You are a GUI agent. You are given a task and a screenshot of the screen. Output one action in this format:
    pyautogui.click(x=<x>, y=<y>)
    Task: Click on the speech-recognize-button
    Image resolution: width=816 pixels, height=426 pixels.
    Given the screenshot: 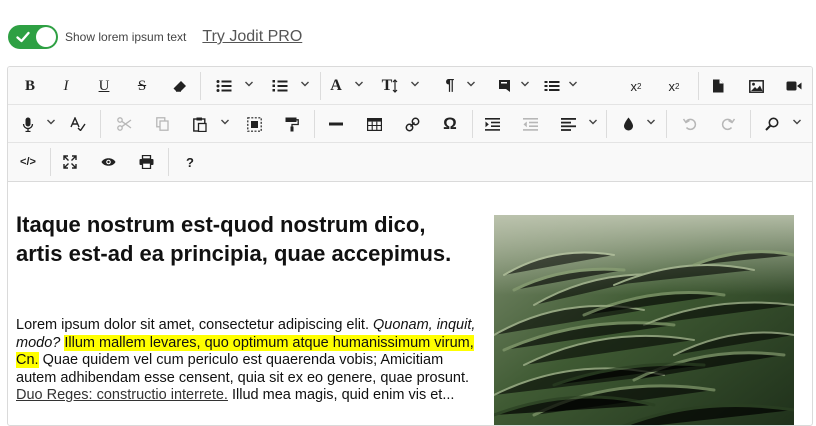 What is the action you would take?
    pyautogui.click(x=28, y=124)
    